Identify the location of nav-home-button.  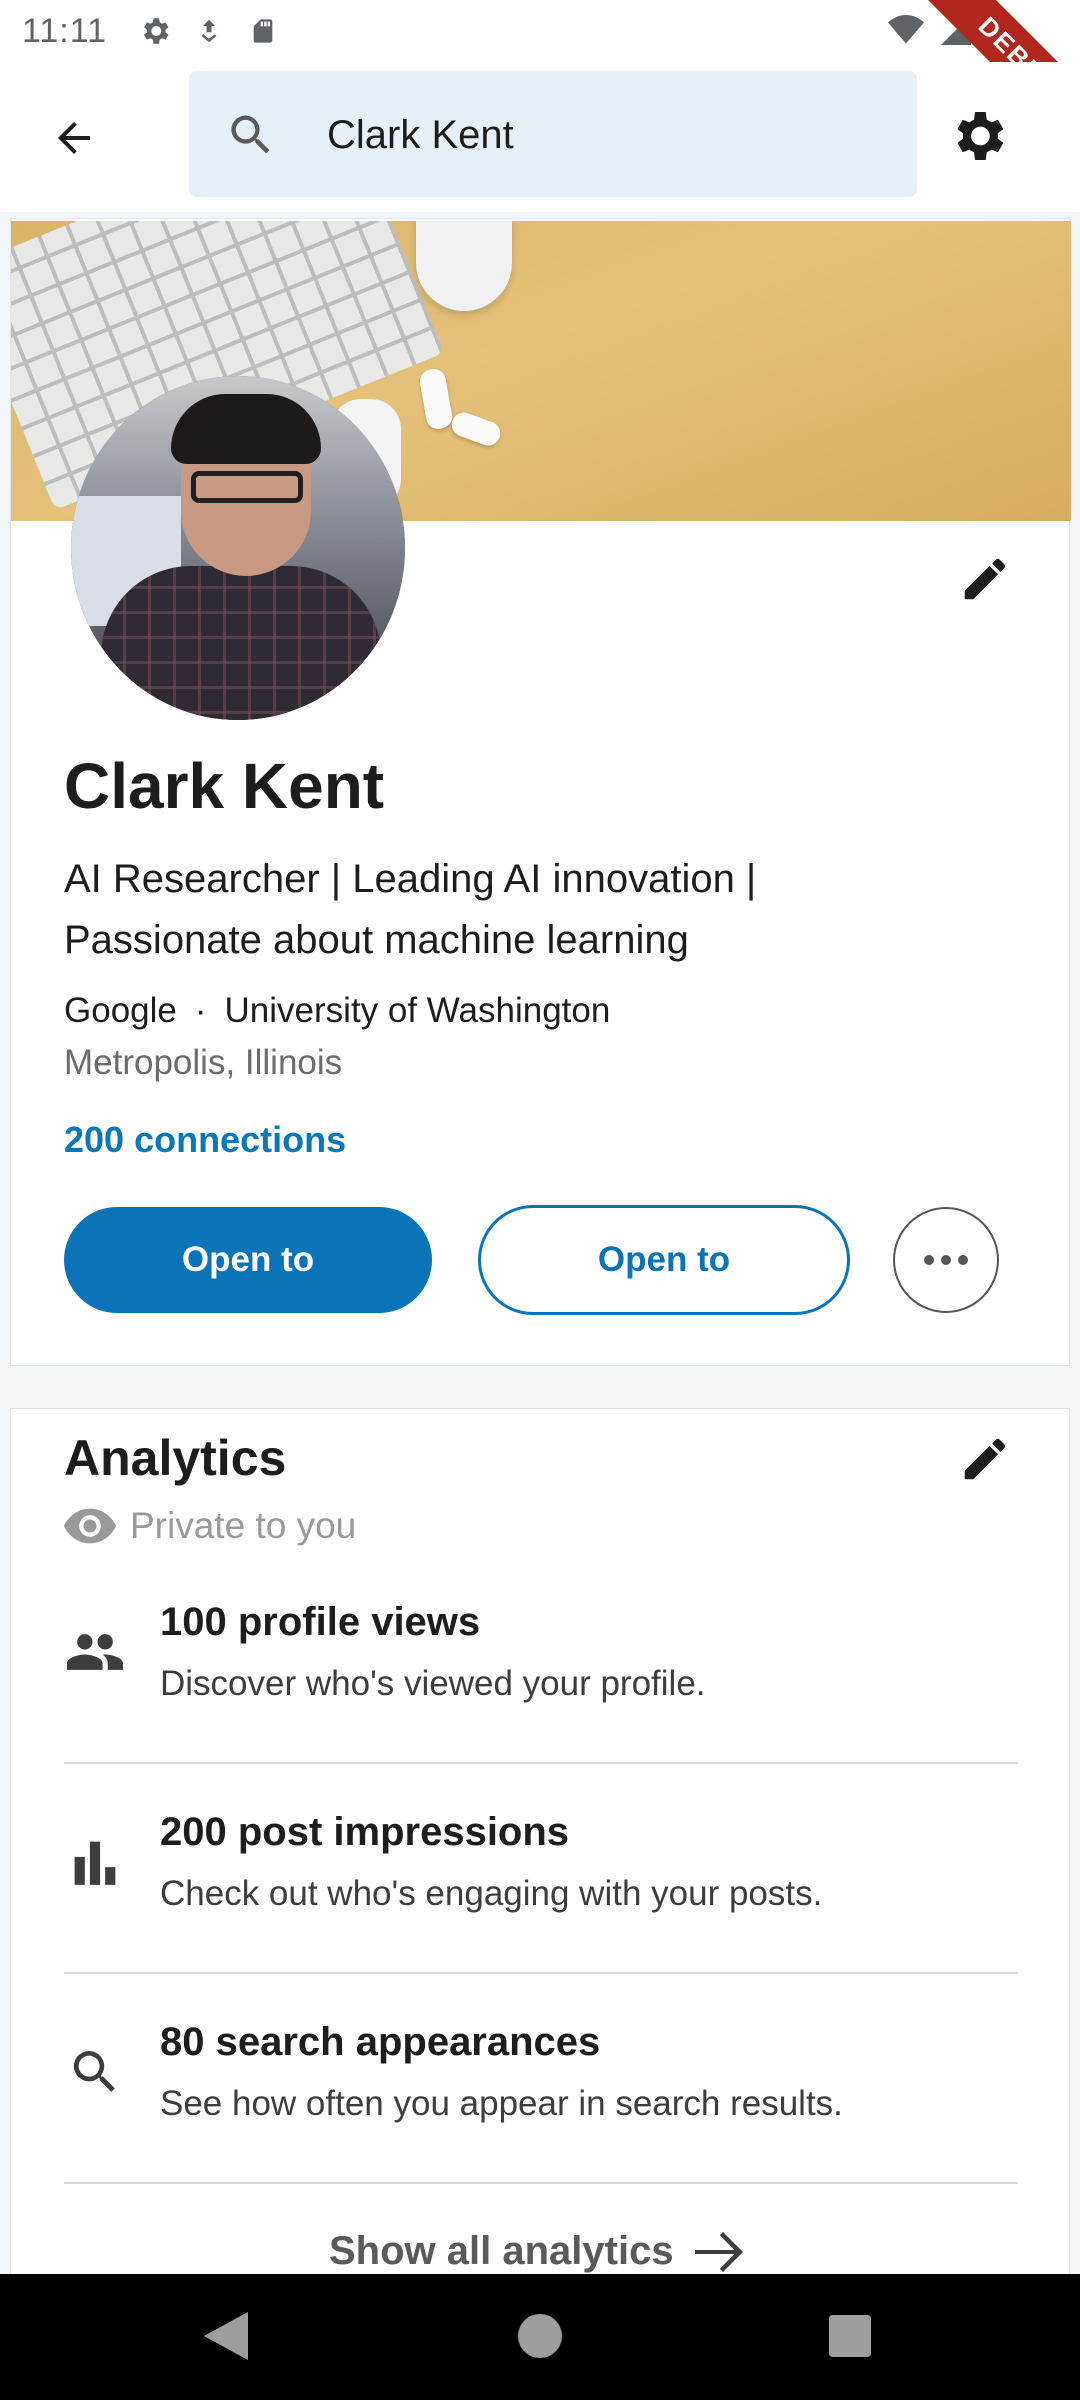
(540, 2336).